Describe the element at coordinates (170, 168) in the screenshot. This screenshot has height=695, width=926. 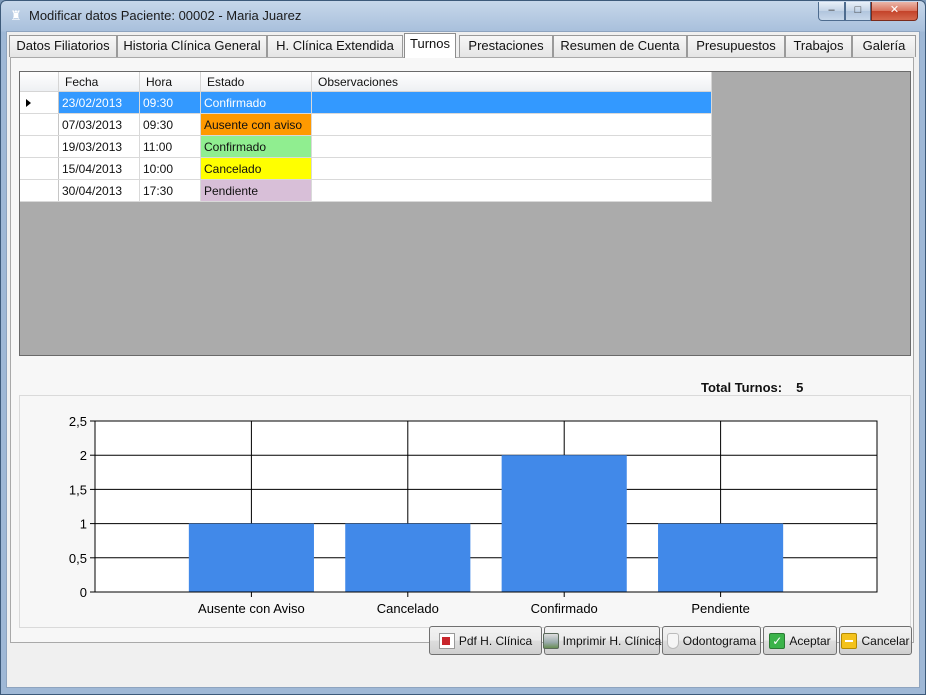
I see `cell-hora: 10:00` at that location.